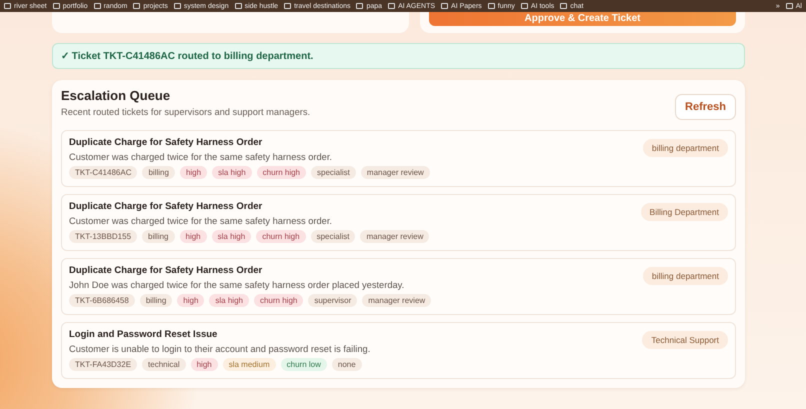 Image resolution: width=806 pixels, height=409 pixels. I want to click on ticket-card, so click(398, 286).